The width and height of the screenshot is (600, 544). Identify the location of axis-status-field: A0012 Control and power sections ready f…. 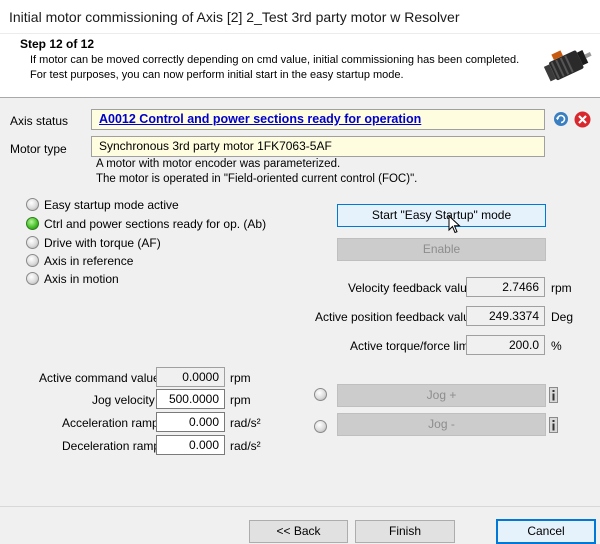
(318, 119).